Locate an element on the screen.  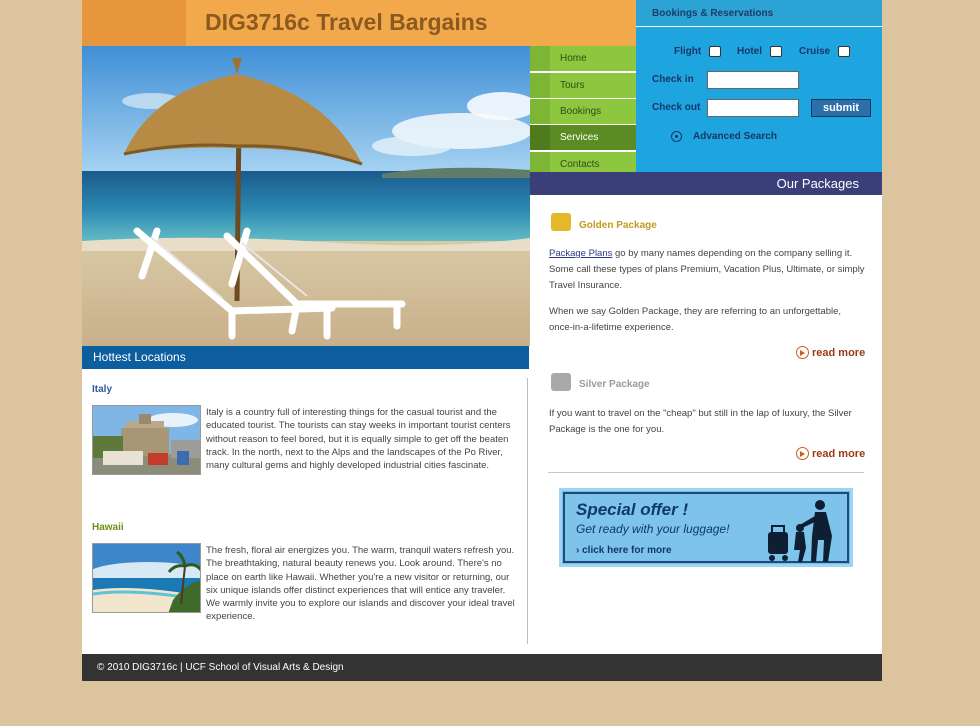
nav-label: Contacts is located at coordinates (580, 164).